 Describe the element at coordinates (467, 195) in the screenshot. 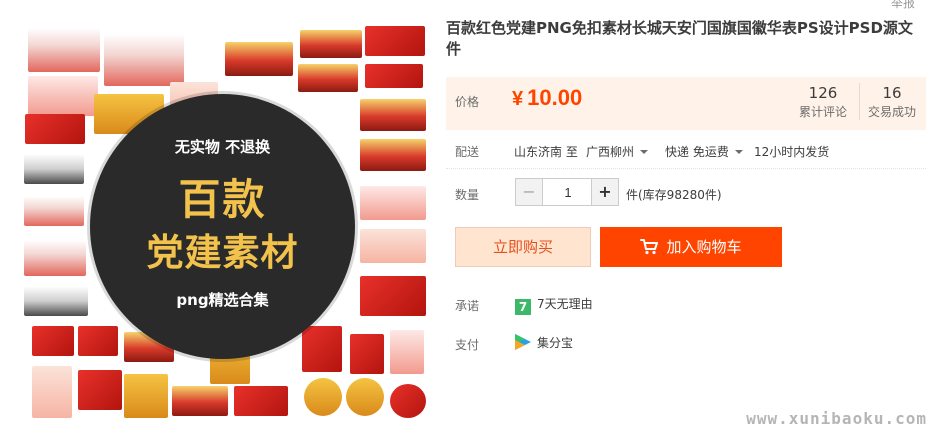

I see `quantity-label: 数量` at that location.